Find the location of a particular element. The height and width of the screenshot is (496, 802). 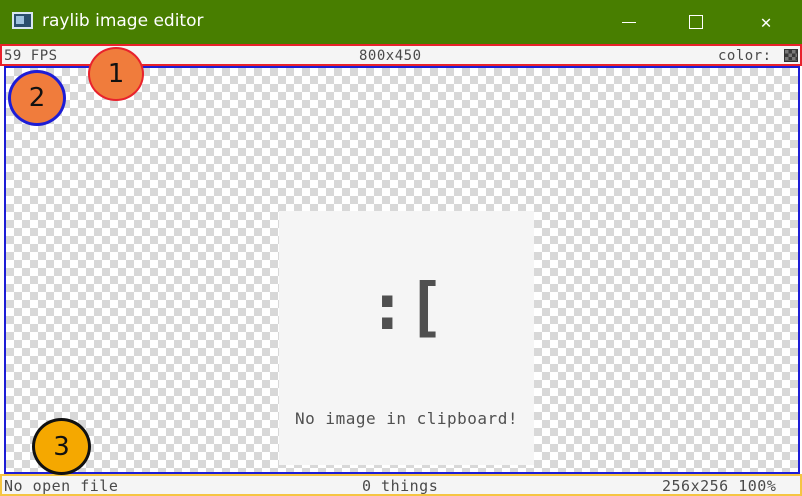

sad-face-emoticon: :[ is located at coordinates (406, 308).